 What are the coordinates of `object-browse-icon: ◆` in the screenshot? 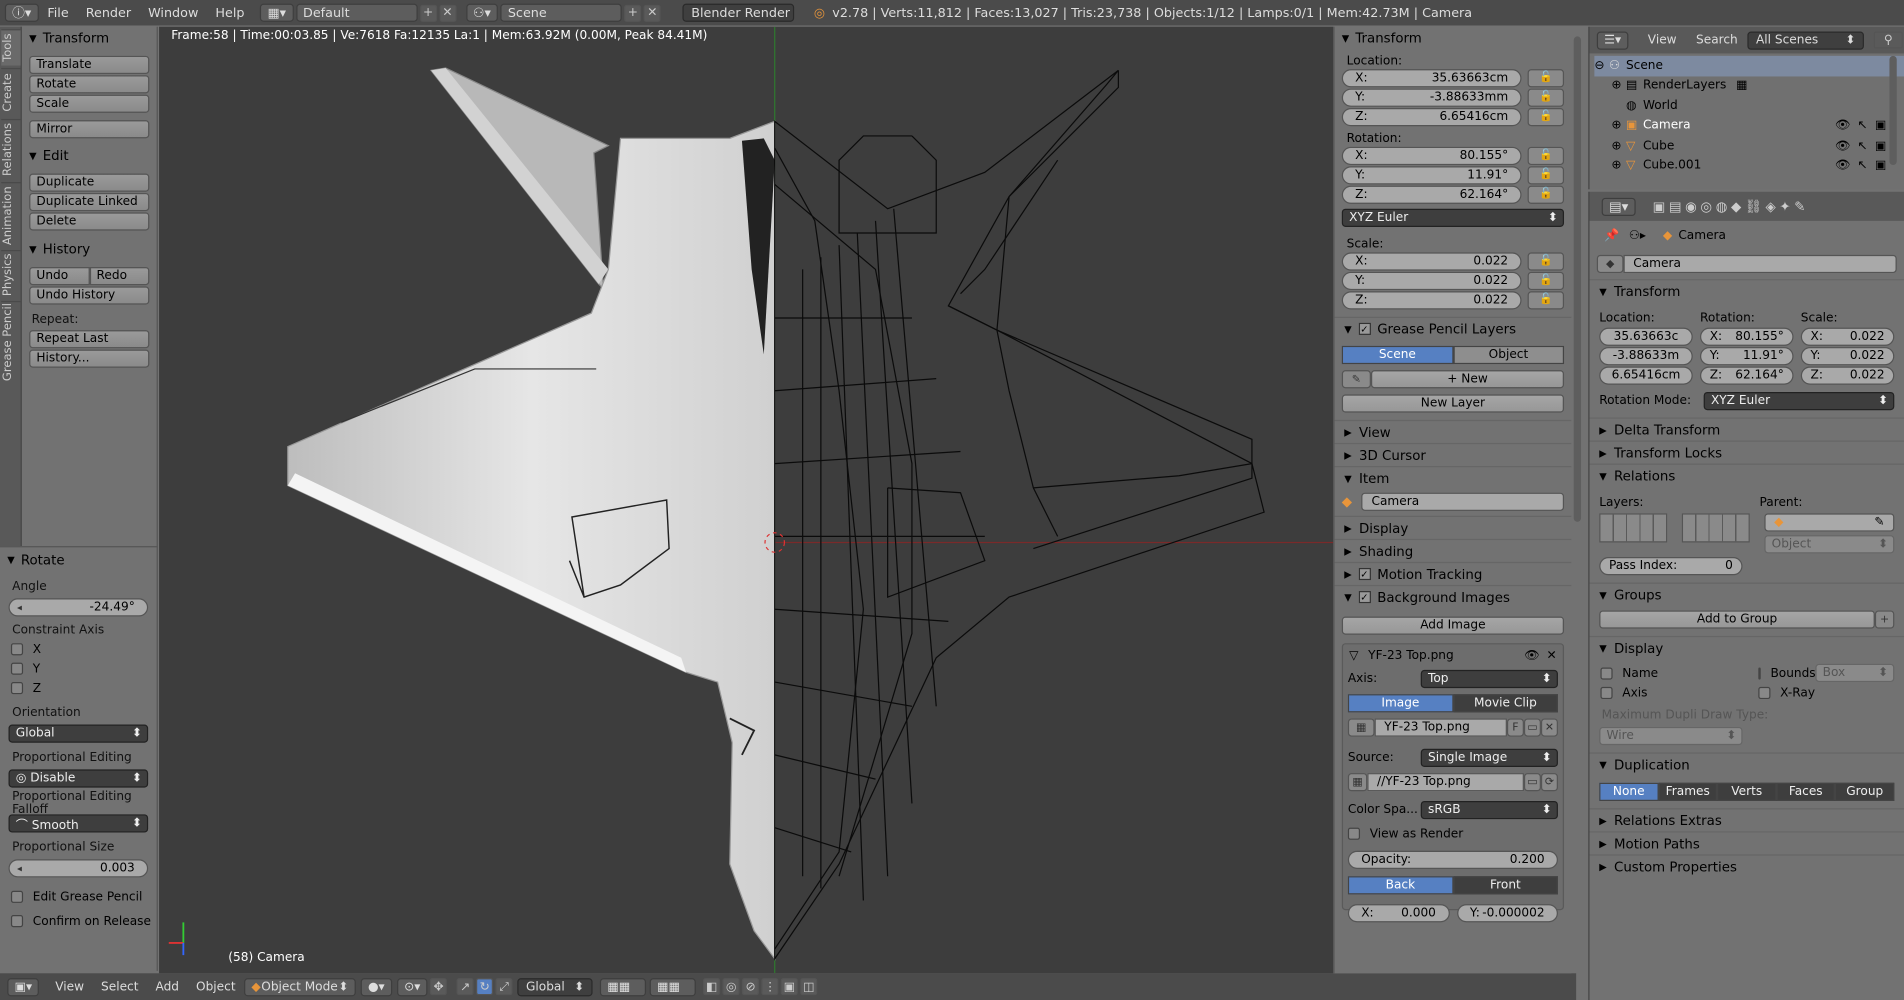 It's located at (1610, 264).